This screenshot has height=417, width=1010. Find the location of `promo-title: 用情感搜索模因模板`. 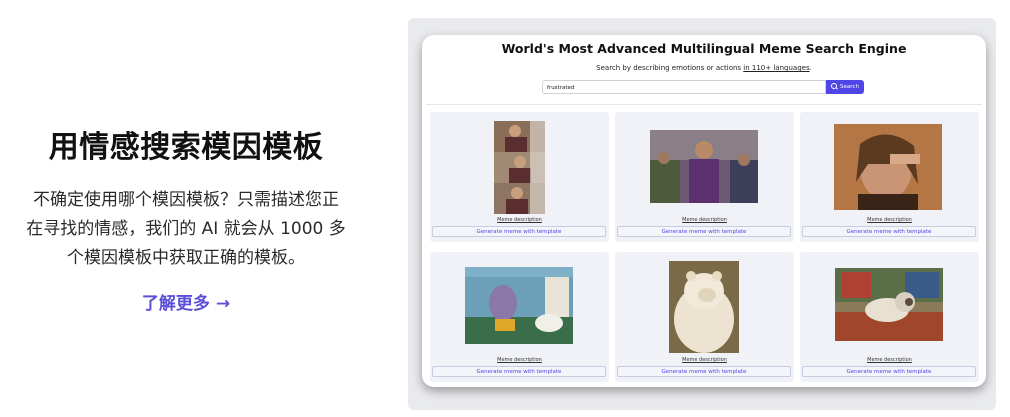

promo-title: 用情感搜索模因模板 is located at coordinates (186, 147).